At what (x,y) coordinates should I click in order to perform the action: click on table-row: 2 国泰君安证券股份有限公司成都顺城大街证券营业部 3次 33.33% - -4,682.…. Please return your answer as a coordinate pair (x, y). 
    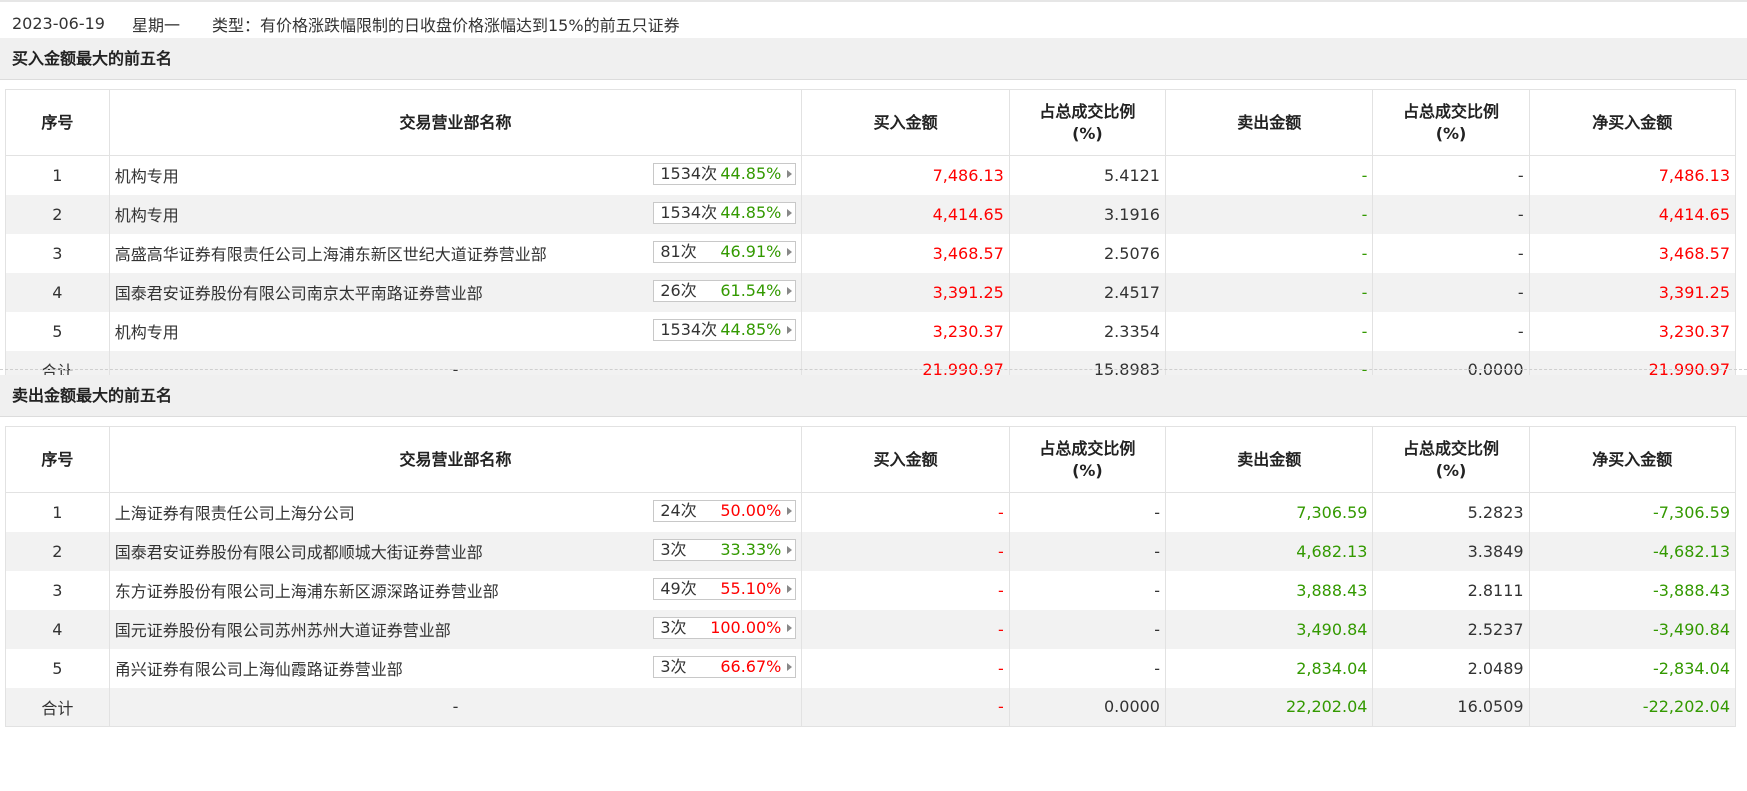
    Looking at the image, I should click on (871, 551).